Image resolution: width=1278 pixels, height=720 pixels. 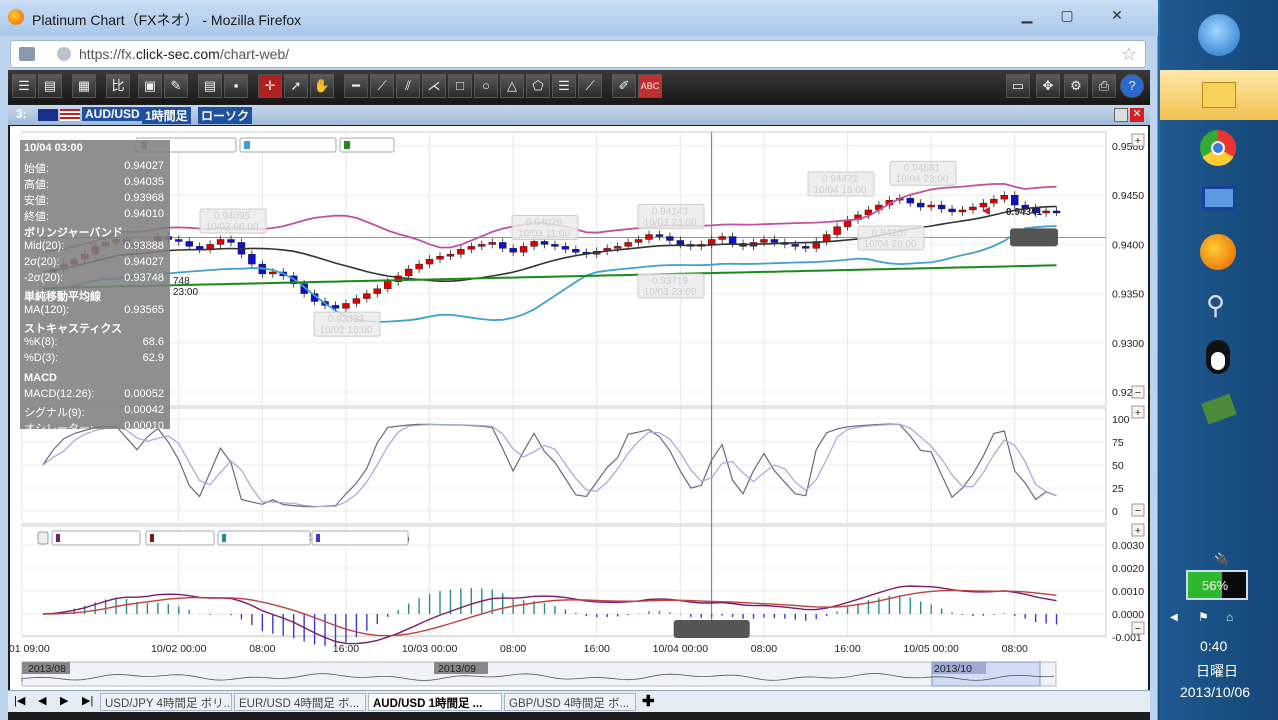 What do you see at coordinates (166, 115) in the screenshot?
I see `chart-timeframe: 1時間足` at bounding box center [166, 115].